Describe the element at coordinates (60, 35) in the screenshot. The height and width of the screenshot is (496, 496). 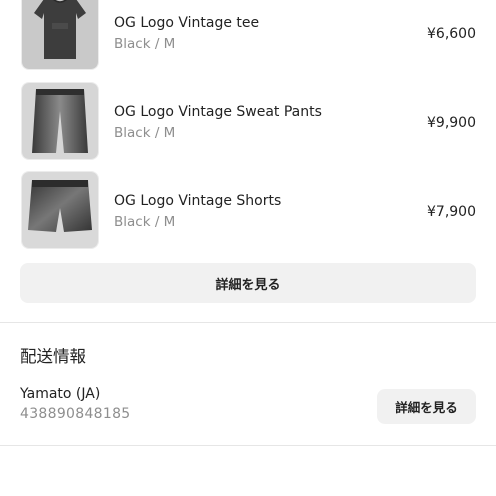
I see `product-image-tshirt` at that location.